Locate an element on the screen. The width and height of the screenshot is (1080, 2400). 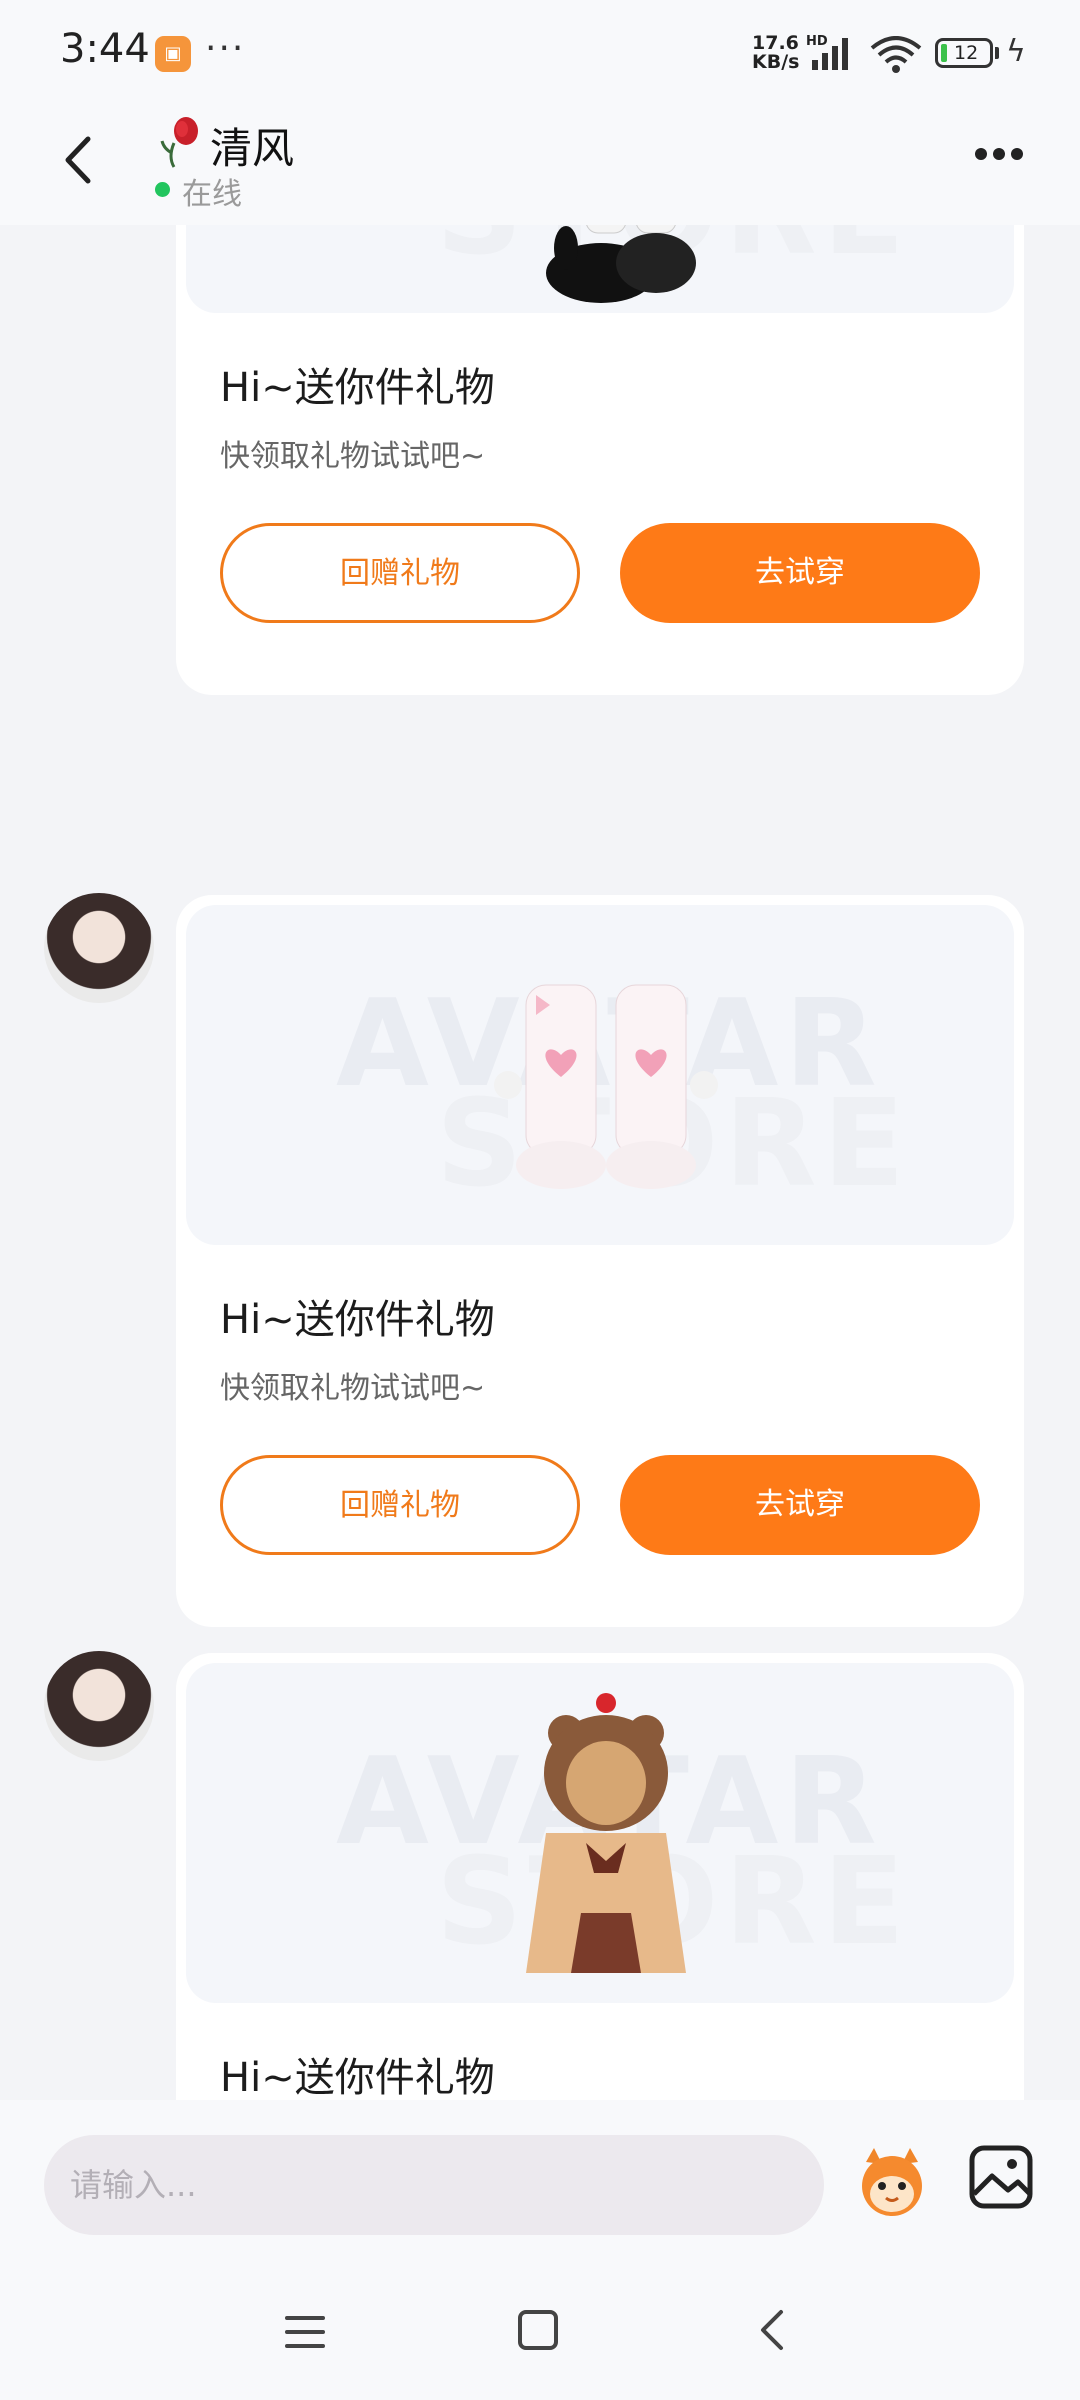
battery-icon: 12 is located at coordinates (964, 53).